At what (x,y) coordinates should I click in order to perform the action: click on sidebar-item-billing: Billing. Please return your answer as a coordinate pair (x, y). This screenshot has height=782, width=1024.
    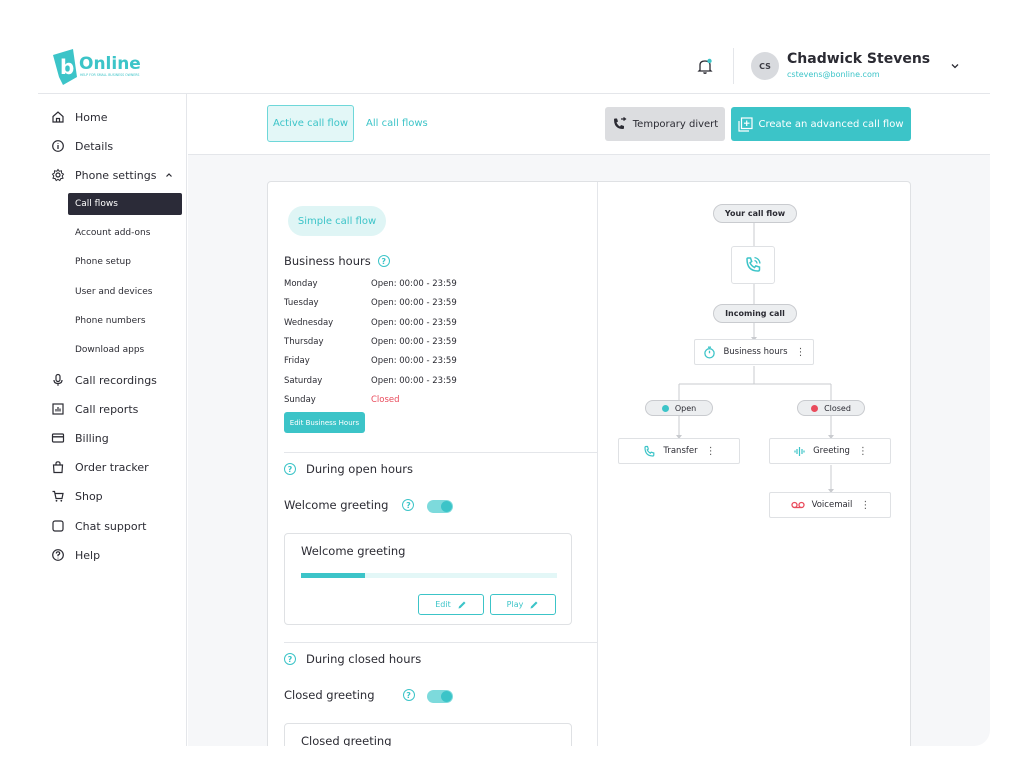
    Looking at the image, I should click on (73, 438).